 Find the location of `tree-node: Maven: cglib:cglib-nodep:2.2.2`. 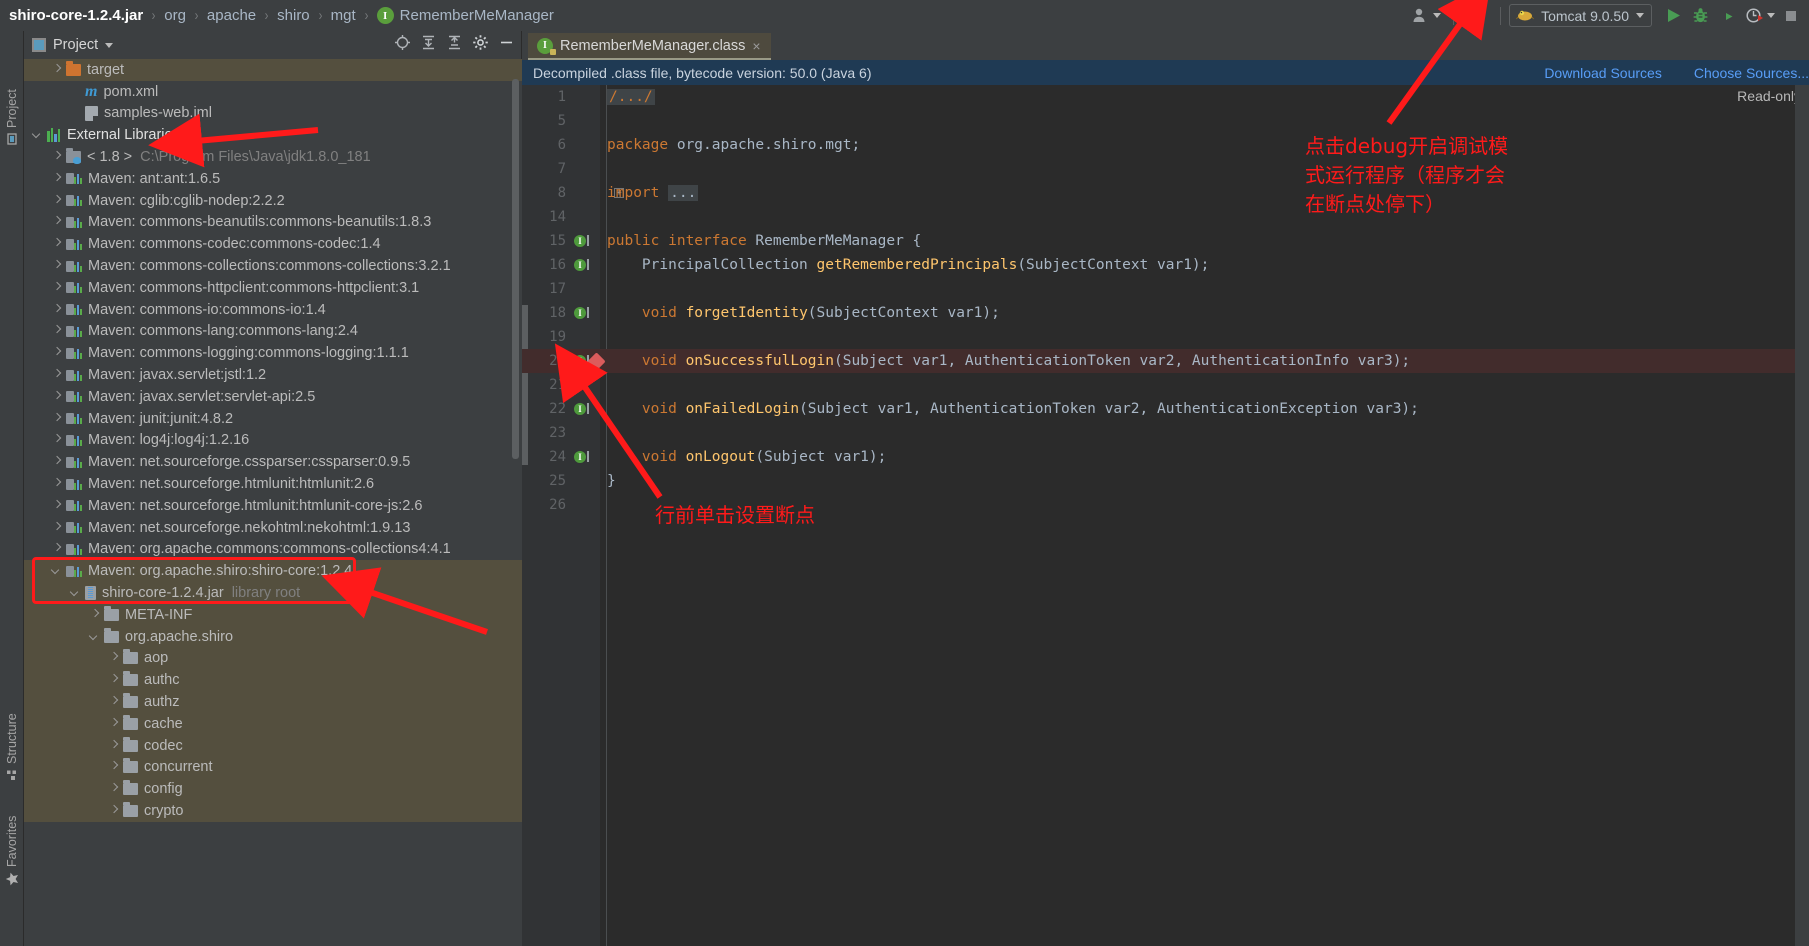

tree-node: Maven: cglib:cglib-nodep:2.2.2 is located at coordinates (273, 201).